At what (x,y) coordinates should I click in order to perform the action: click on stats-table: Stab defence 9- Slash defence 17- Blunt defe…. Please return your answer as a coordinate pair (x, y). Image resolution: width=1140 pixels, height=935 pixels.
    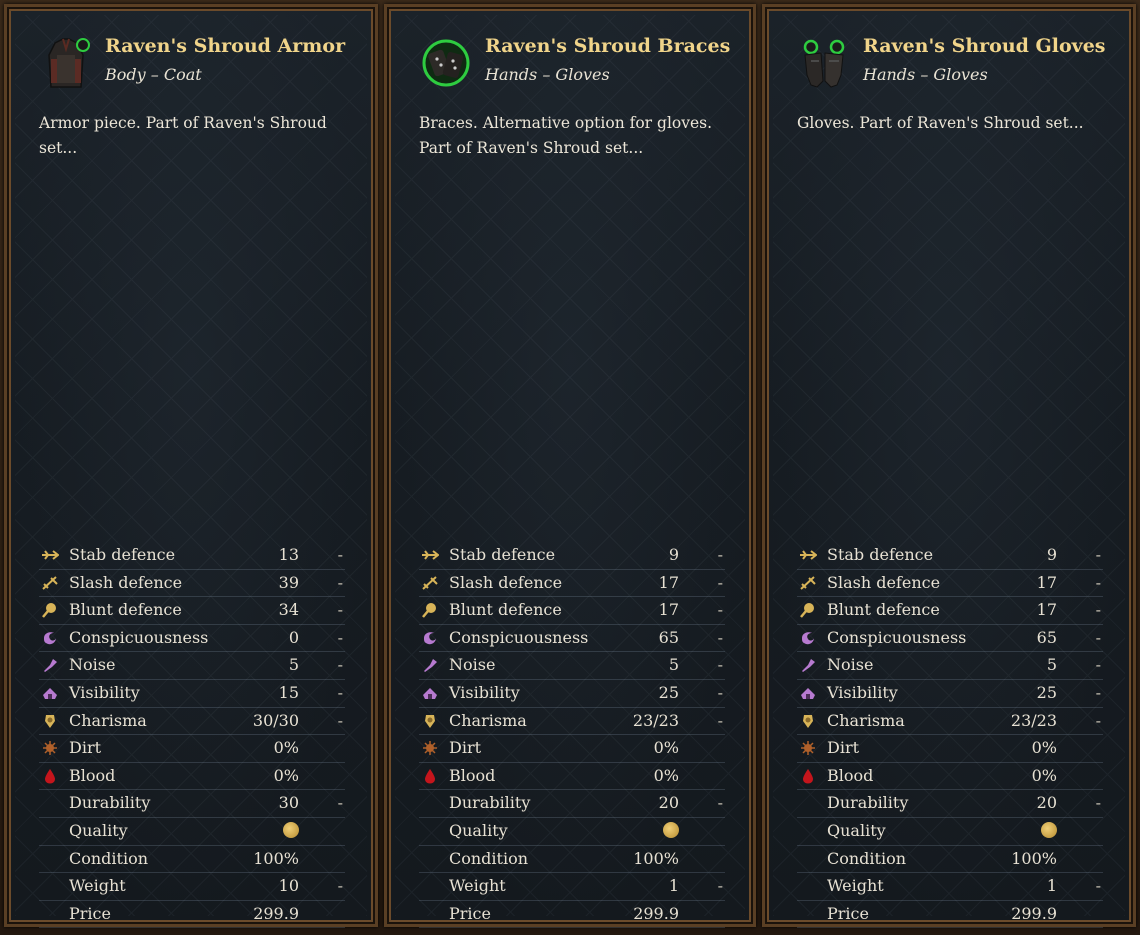
    Looking at the image, I should click on (950, 735).